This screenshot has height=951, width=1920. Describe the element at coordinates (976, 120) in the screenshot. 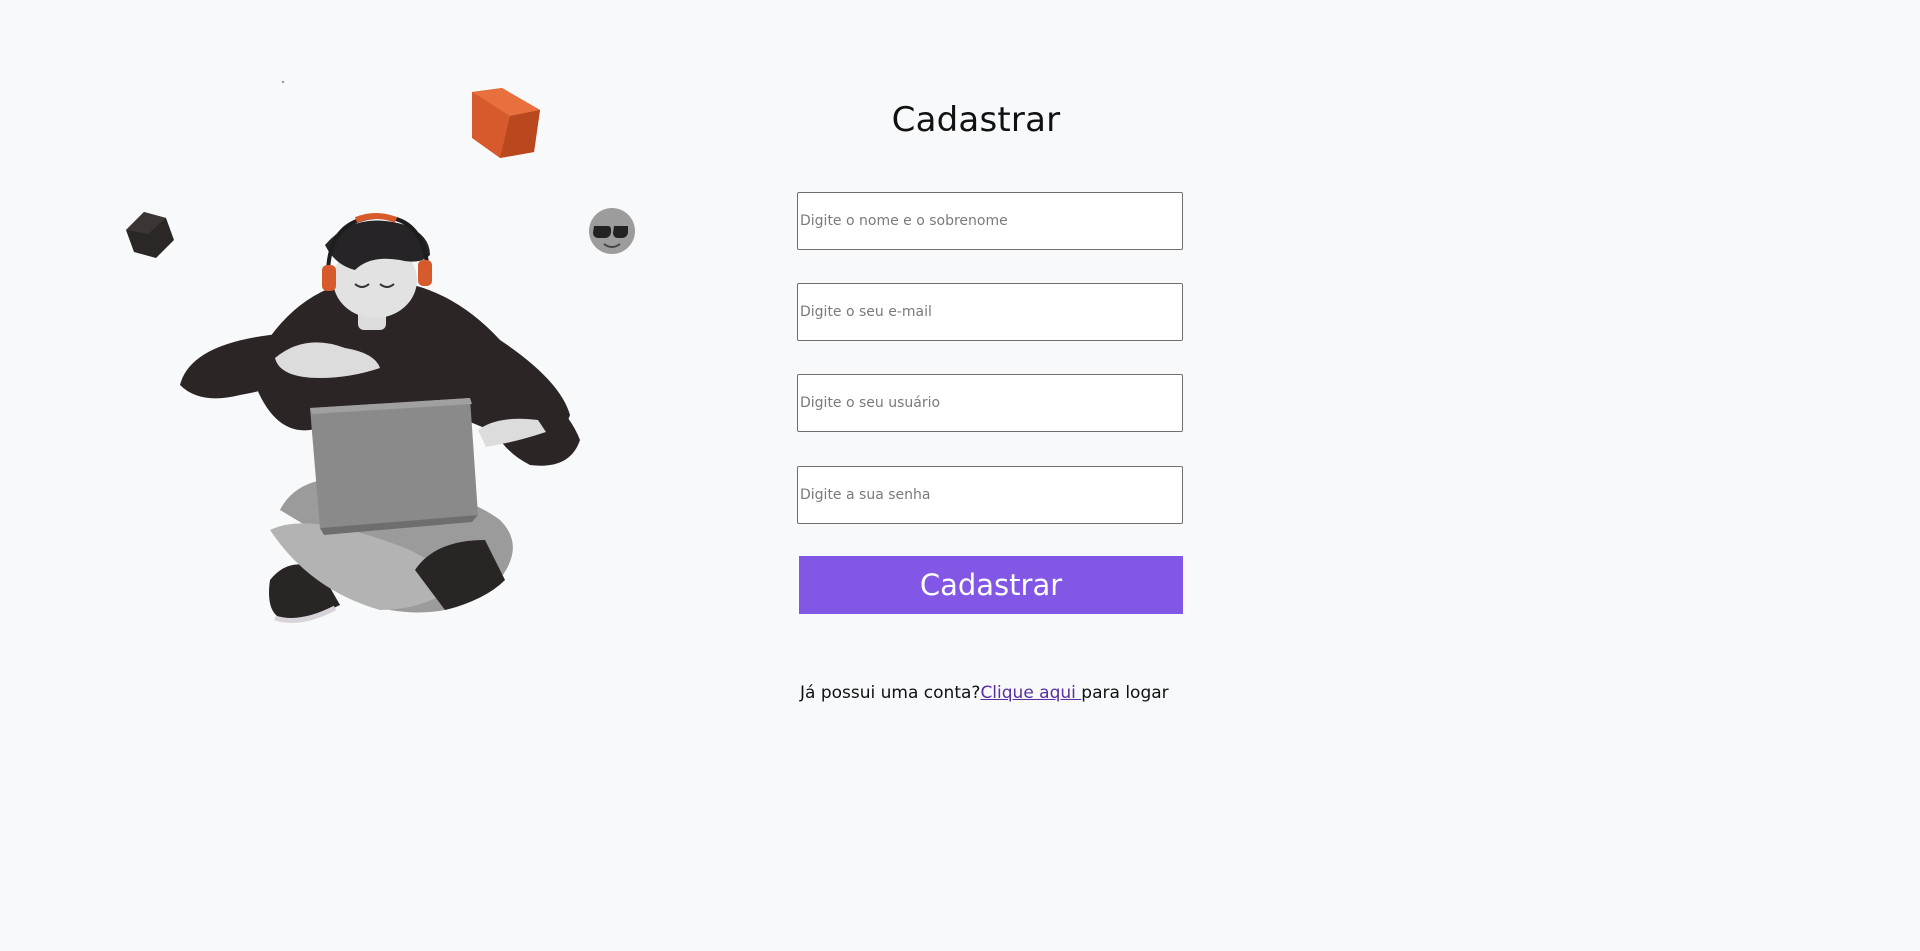

I see `page-title: Cadastrar` at that location.